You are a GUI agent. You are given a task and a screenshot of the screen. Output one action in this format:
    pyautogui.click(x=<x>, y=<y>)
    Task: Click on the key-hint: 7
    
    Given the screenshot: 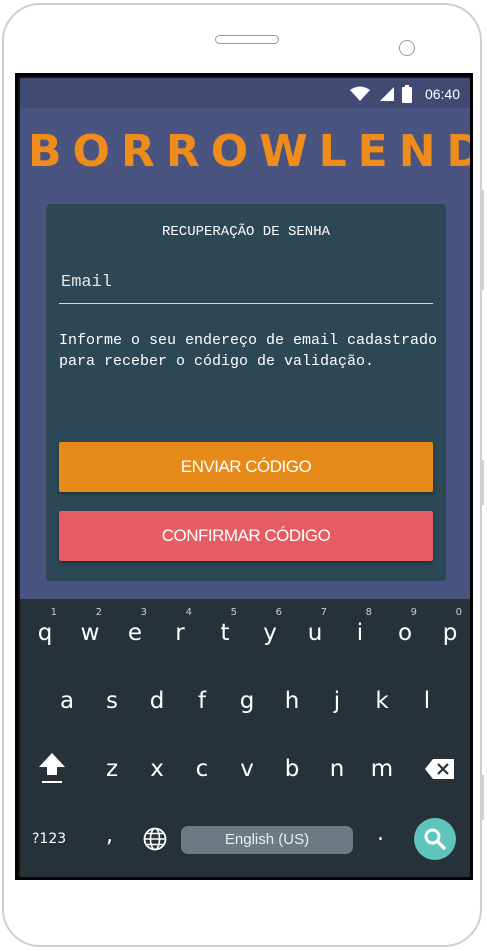 What is the action you would take?
    pyautogui.click(x=323, y=612)
    